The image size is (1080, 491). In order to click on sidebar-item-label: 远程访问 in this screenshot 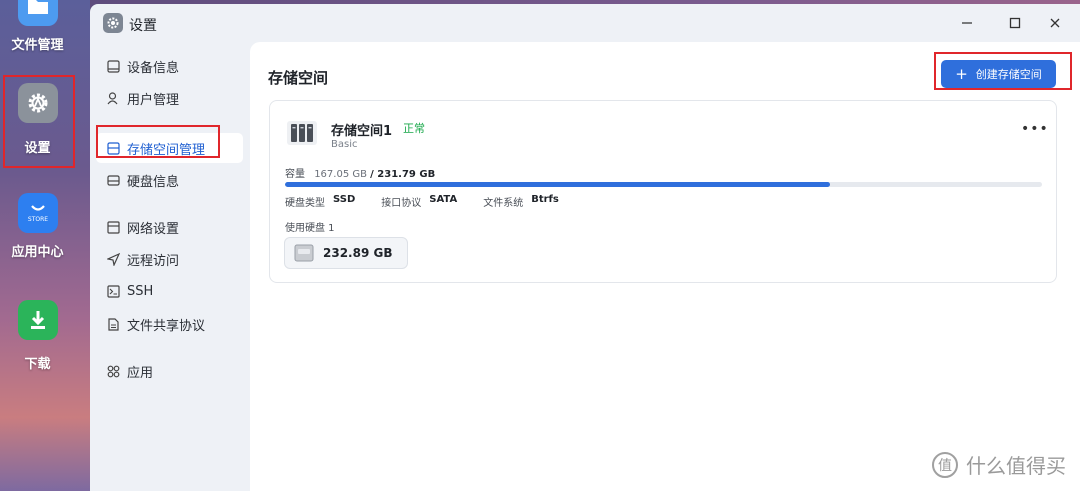, I will do `click(153, 261)`.